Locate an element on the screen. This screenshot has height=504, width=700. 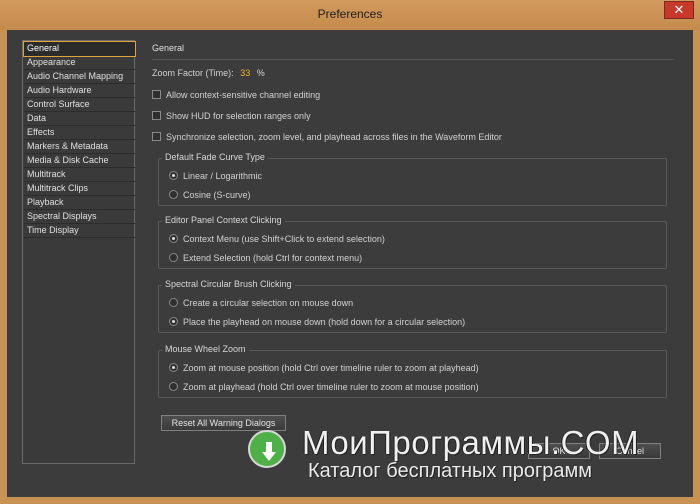
show-hud-option: Show HUD for selection ranges only is located at coordinates (231, 117).